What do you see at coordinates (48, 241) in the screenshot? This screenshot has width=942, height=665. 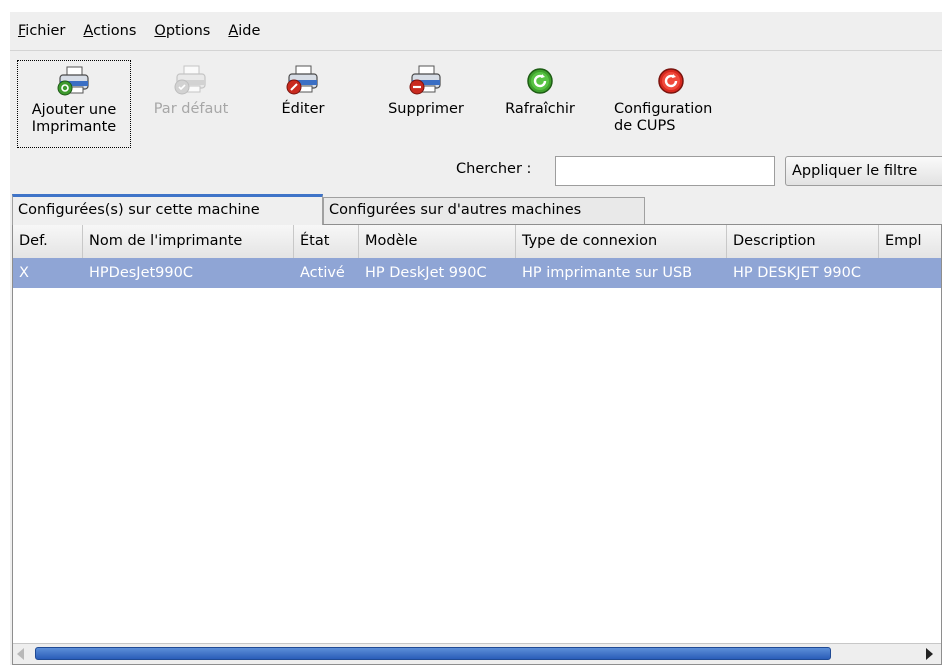 I see `column-header-def: Def.` at bounding box center [48, 241].